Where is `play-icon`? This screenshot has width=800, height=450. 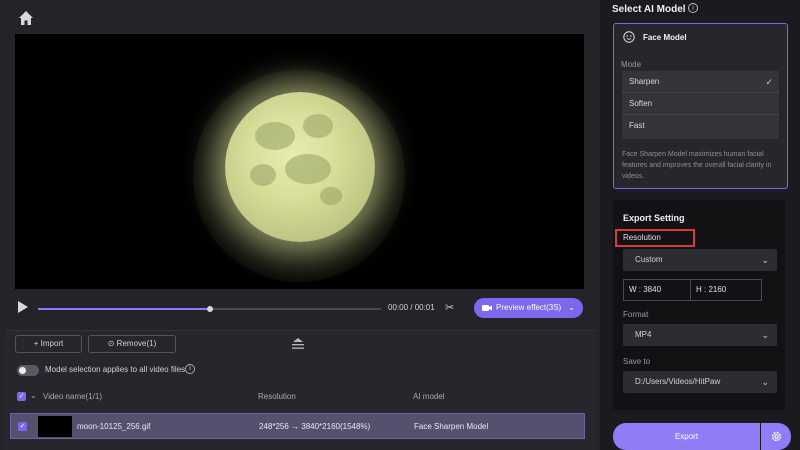 play-icon is located at coordinates (23, 307).